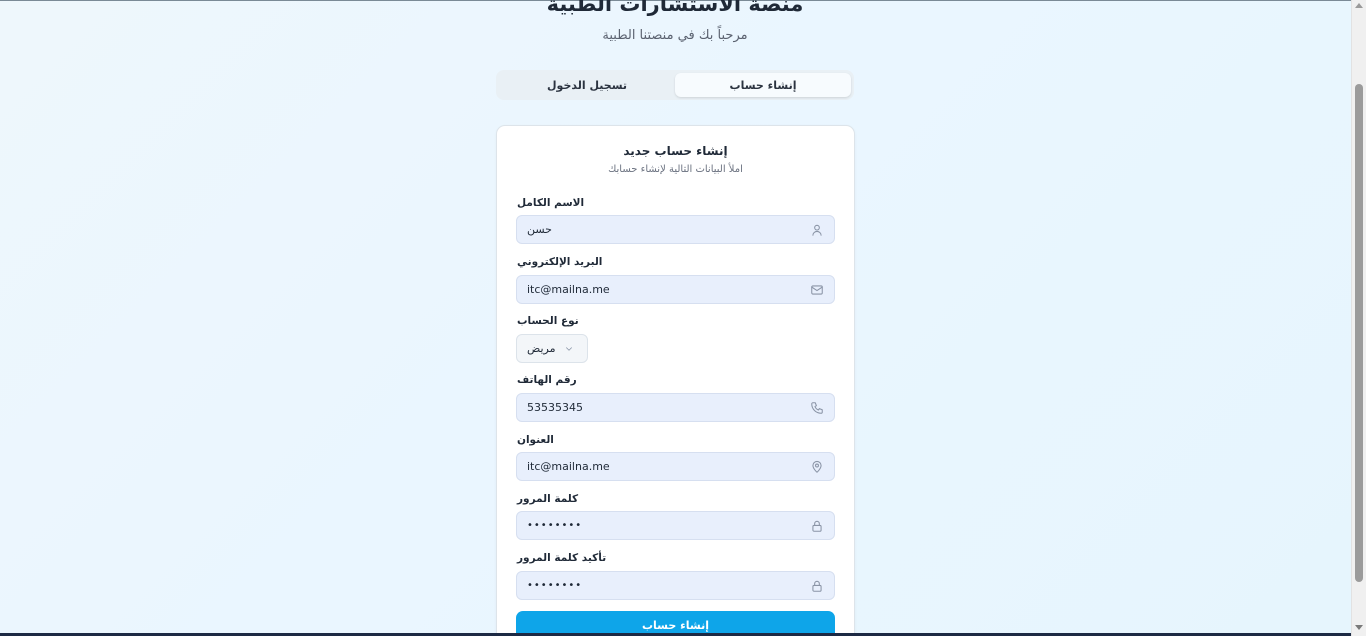  Describe the element at coordinates (675, 525) in the screenshot. I see `password-field: ••••••••` at that location.